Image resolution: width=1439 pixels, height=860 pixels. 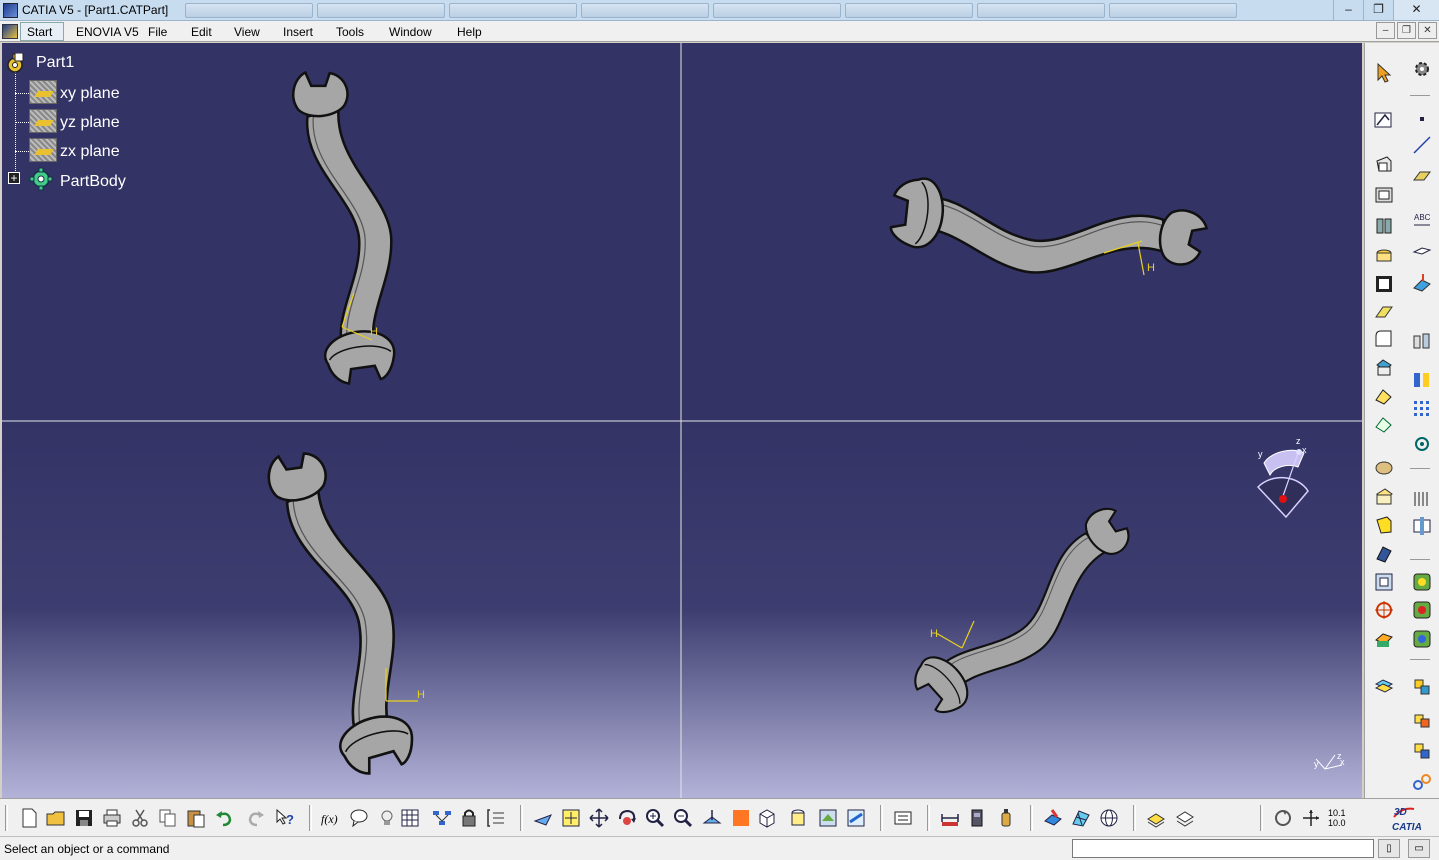 What do you see at coordinates (1109, 818) in the screenshot?
I see `globe-icon` at bounding box center [1109, 818].